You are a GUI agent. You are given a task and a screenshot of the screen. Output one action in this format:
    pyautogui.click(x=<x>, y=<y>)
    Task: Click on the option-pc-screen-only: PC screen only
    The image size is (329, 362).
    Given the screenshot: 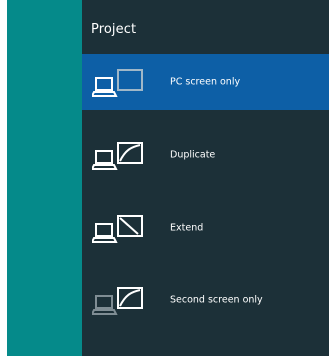 What is the action you would take?
    pyautogui.click(x=205, y=82)
    